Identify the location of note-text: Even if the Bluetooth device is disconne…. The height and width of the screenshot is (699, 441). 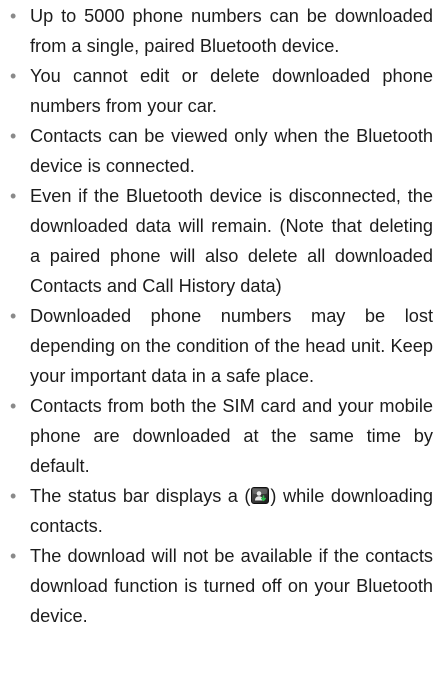
(231, 241).